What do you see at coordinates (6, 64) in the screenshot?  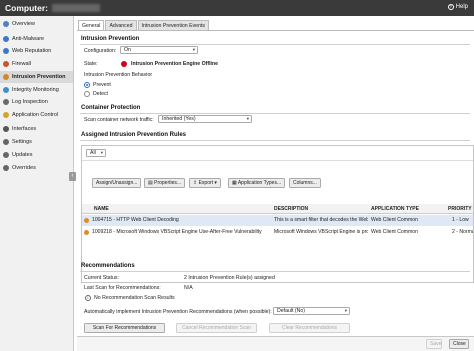 I see `firewall-icon` at bounding box center [6, 64].